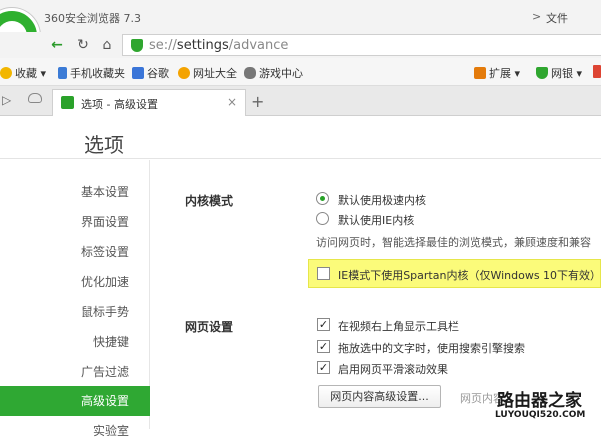 This screenshot has height=446, width=601. I want to click on app-title: 360安全浏览器 7.3, so click(92, 18).